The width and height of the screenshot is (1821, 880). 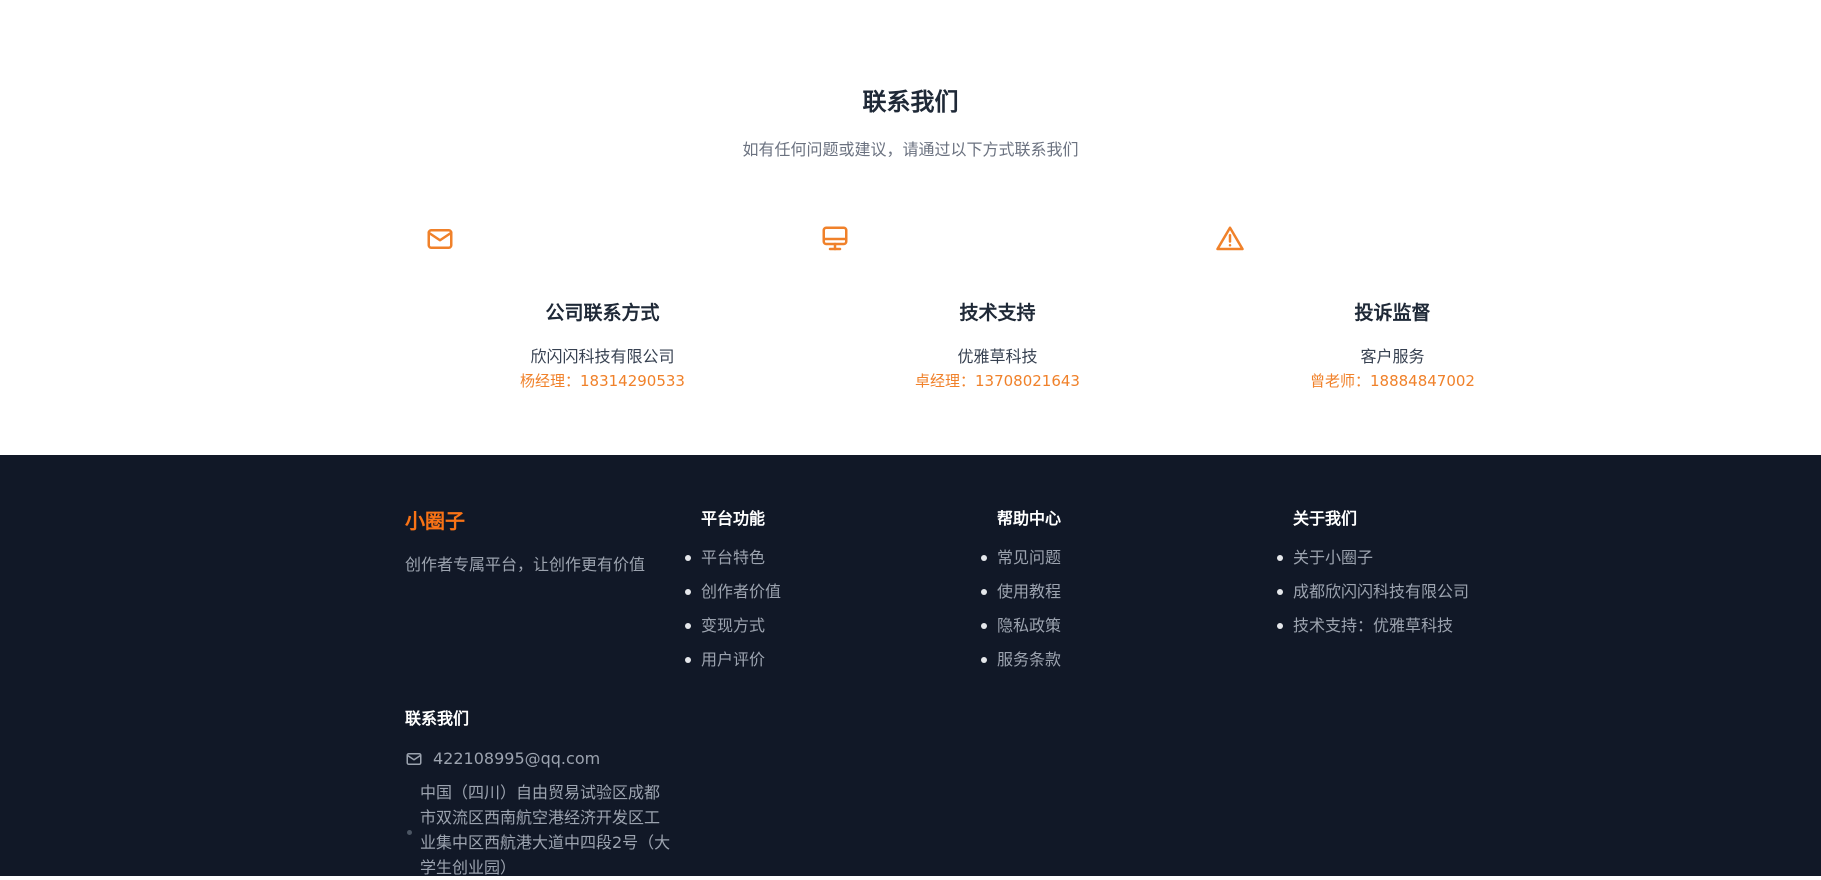 I want to click on footer-brand-slogan: 创作者专属平台，让创作更有价值, so click(x=525, y=564).